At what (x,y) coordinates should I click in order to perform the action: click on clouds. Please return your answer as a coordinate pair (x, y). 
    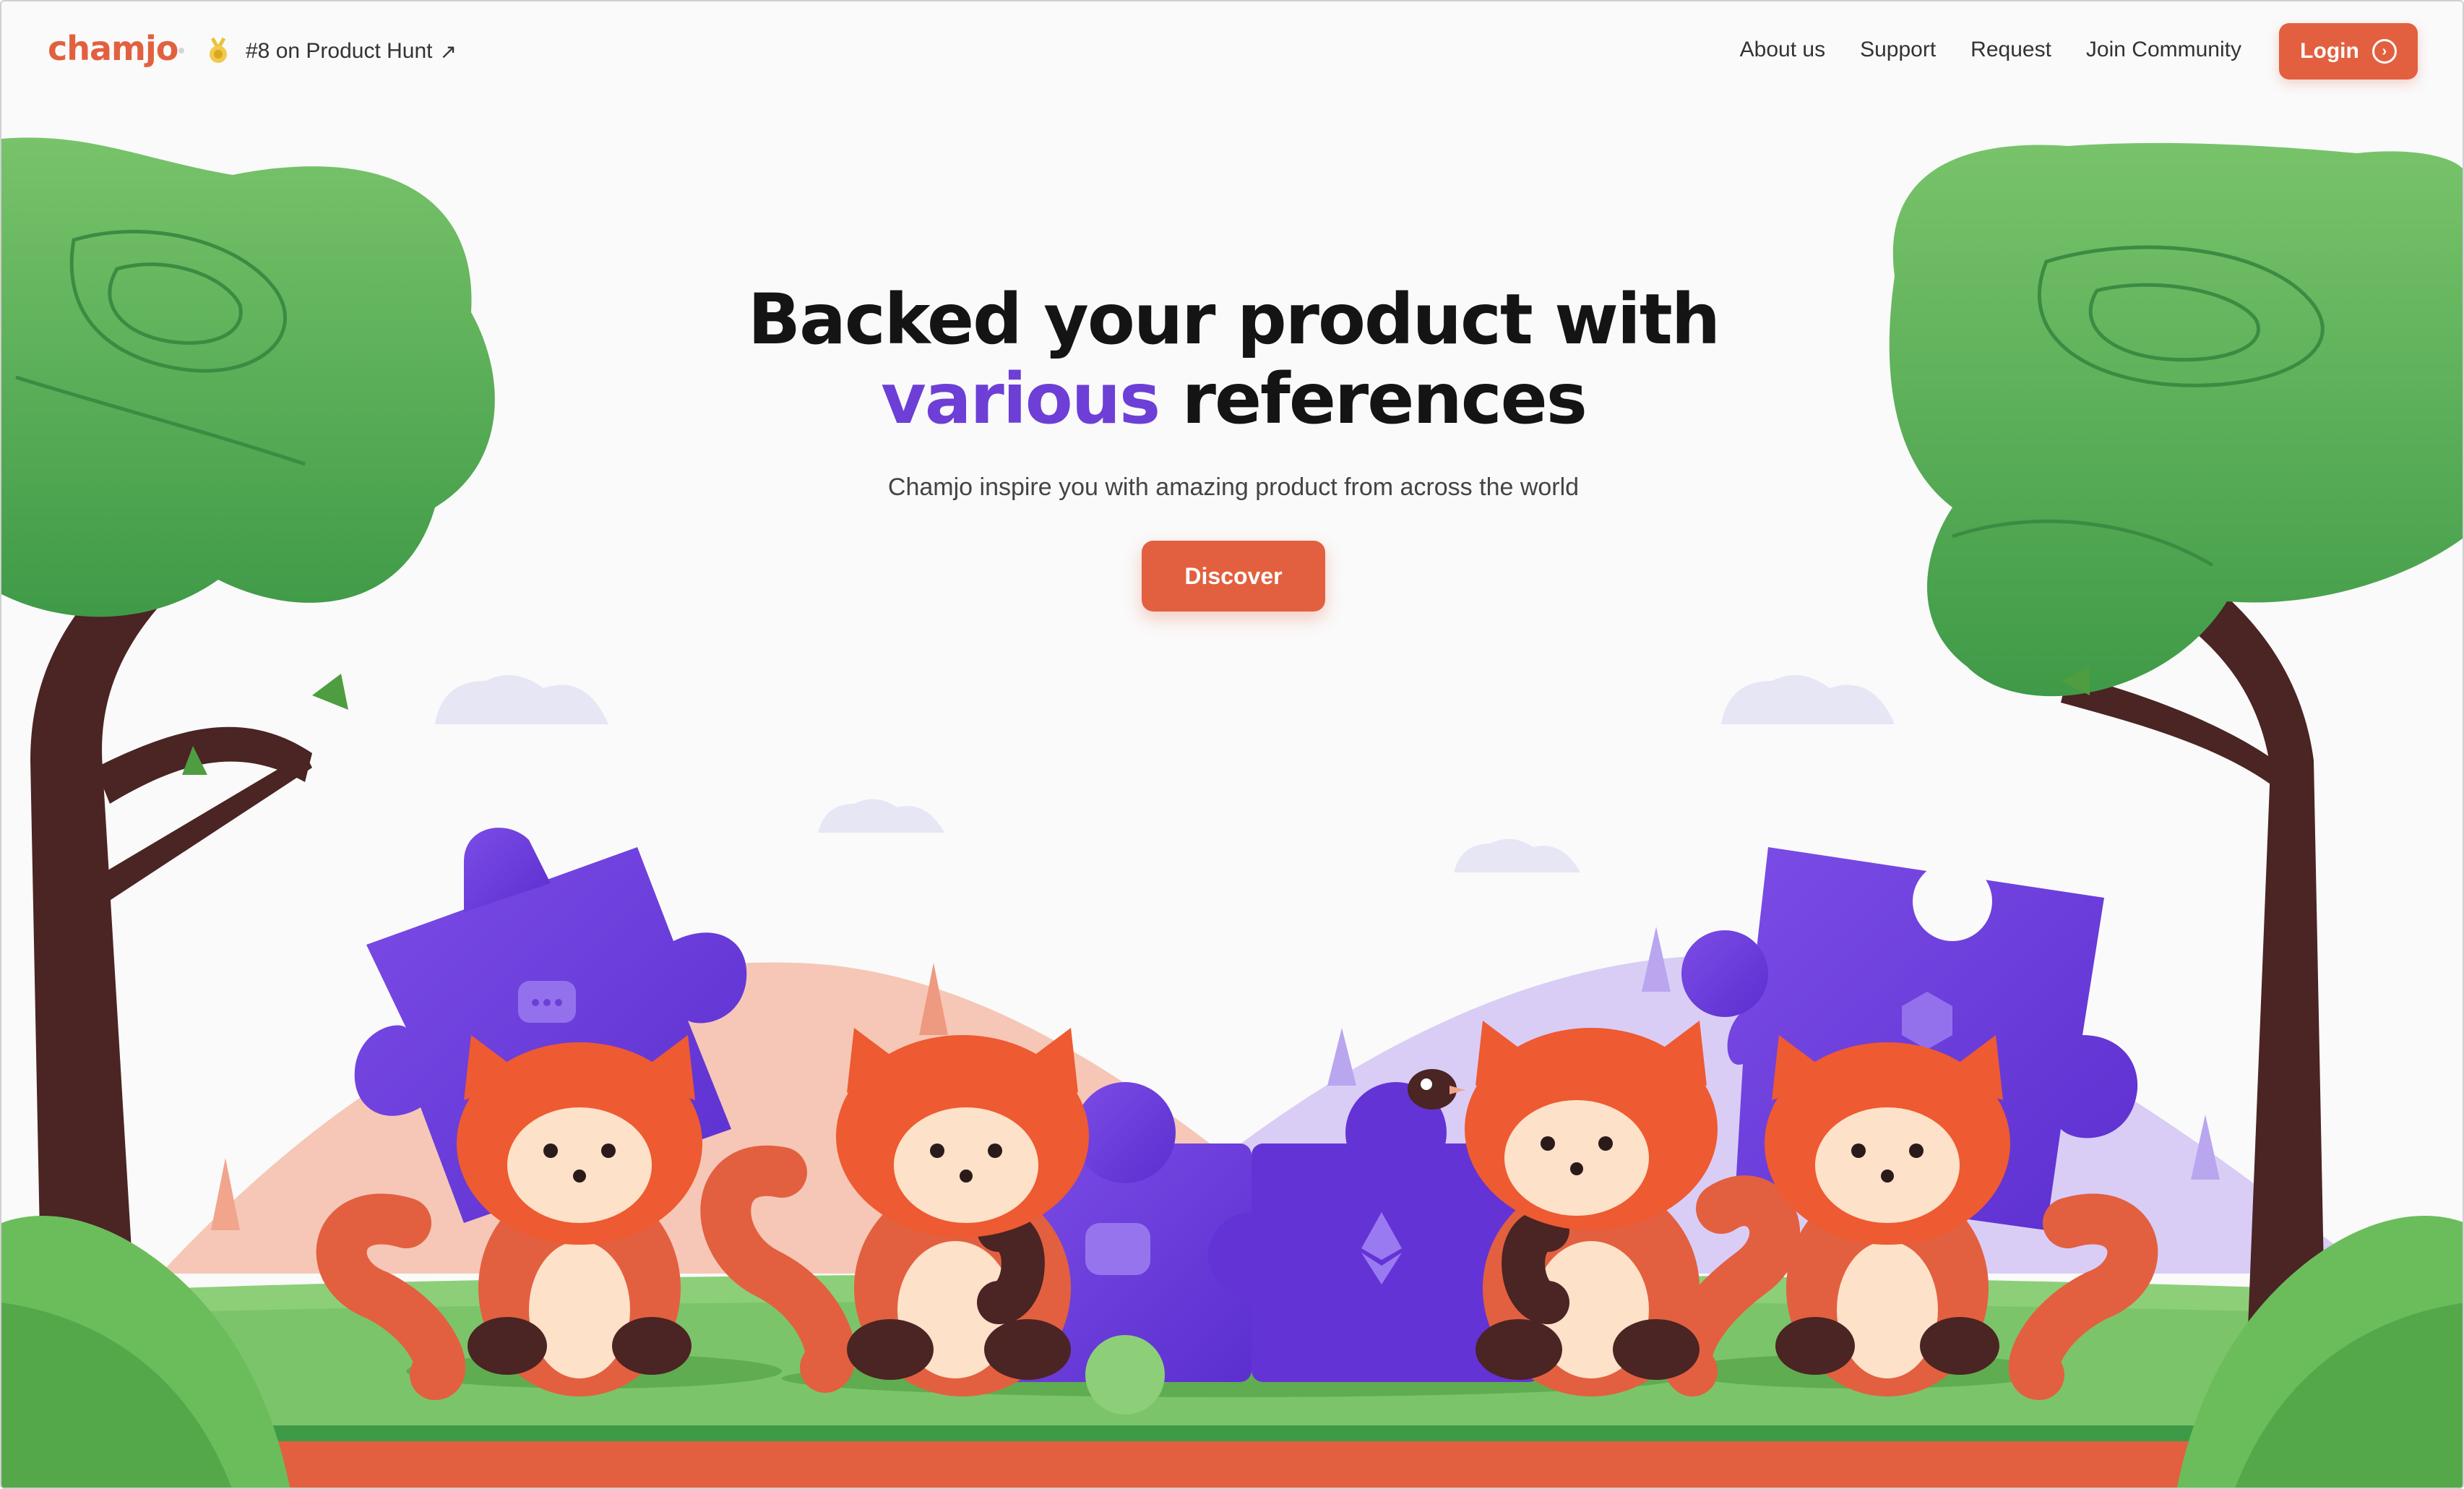
    Looking at the image, I should click on (1165, 773).